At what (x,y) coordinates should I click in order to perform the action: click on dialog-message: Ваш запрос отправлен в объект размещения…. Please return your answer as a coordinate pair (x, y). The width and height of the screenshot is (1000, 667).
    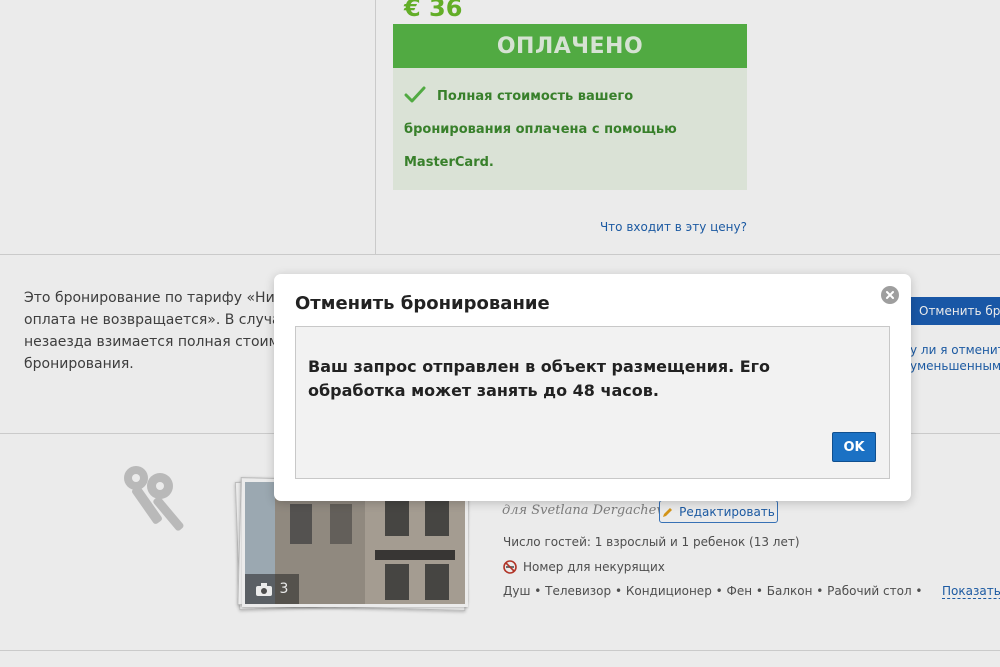
    Looking at the image, I should click on (539, 378).